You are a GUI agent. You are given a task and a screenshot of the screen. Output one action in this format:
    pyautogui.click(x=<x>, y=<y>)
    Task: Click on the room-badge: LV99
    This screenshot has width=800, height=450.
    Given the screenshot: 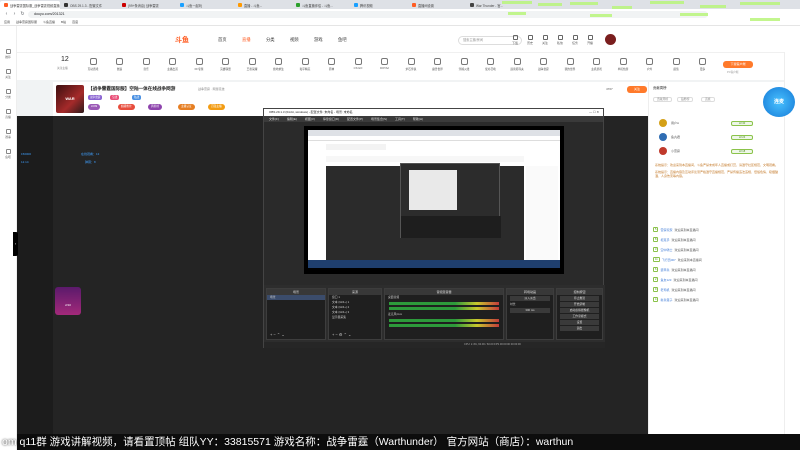 What is the action you would take?
    pyautogui.click(x=94, y=107)
    